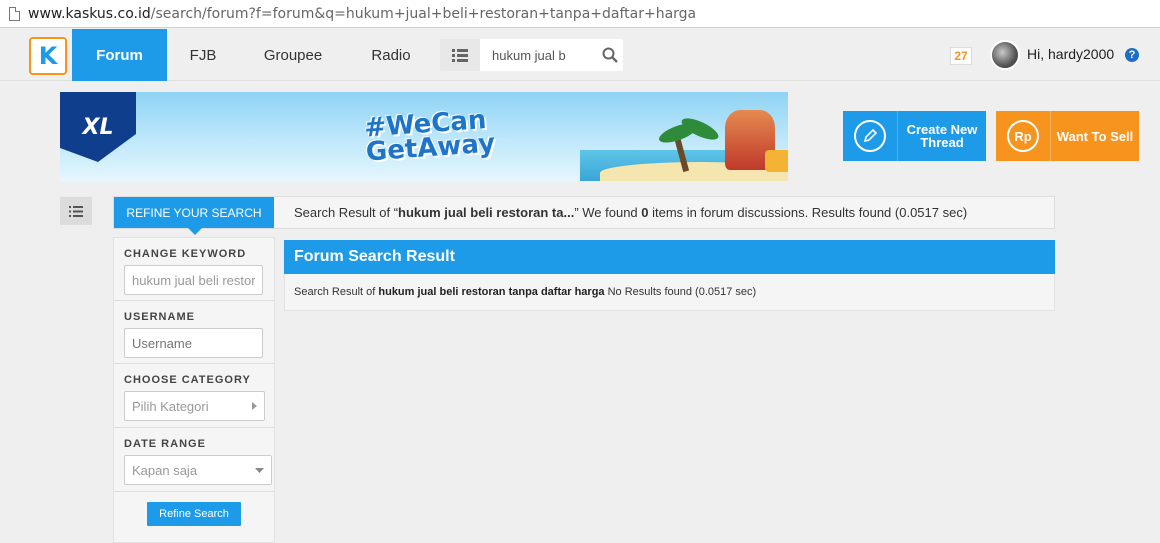 This screenshot has height=543, width=1160. What do you see at coordinates (1095, 136) in the screenshot?
I see `want-to-sell-label: Want To Sell` at bounding box center [1095, 136].